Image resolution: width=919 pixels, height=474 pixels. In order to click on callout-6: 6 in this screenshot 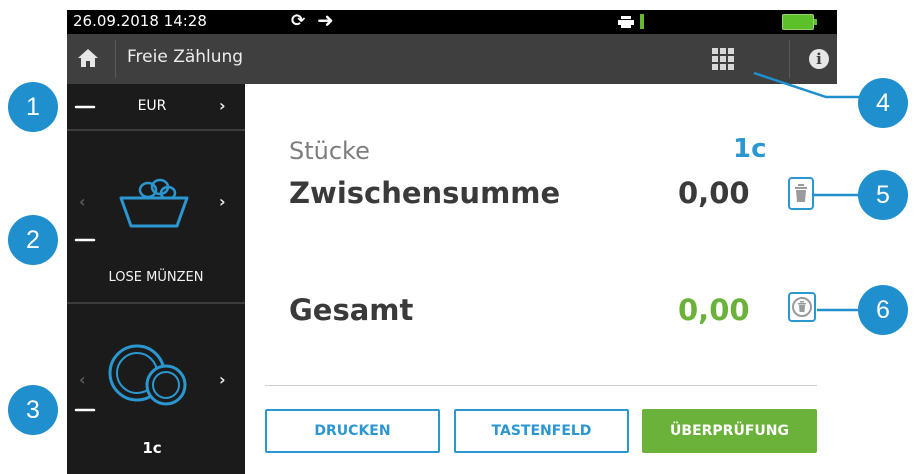, I will do `click(883, 310)`.